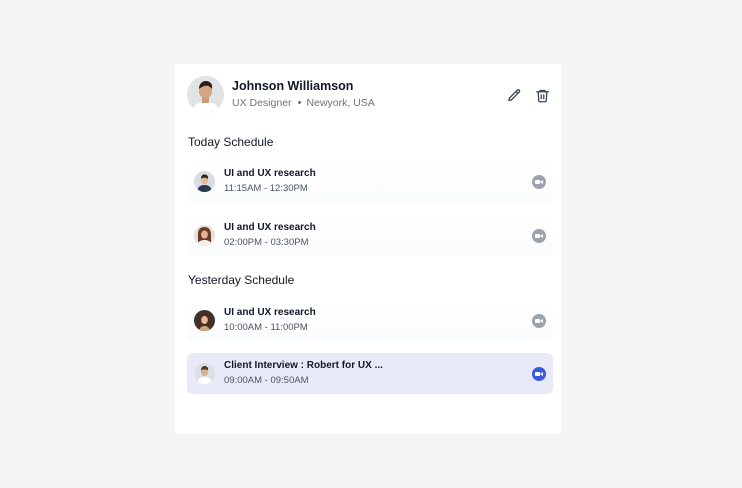  Describe the element at coordinates (241, 280) in the screenshot. I see `yesterday-schedule-heading: Yesterday Schedule` at that location.